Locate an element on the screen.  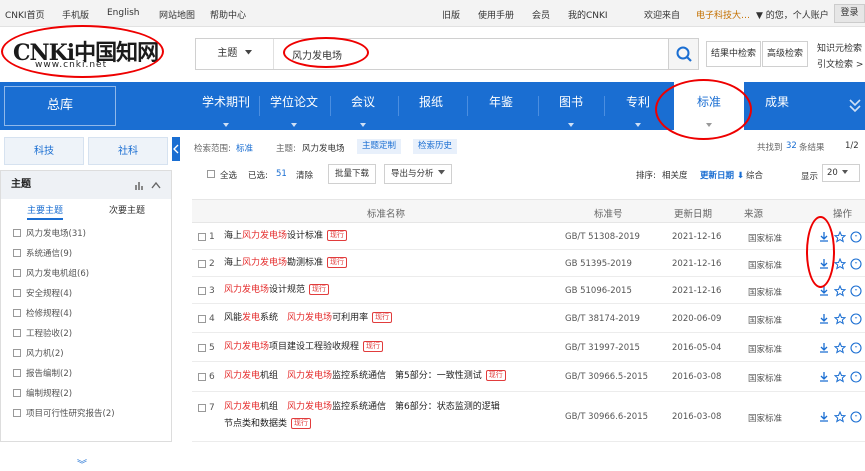
tab-social-science: 社科 is located at coordinates (128, 151).